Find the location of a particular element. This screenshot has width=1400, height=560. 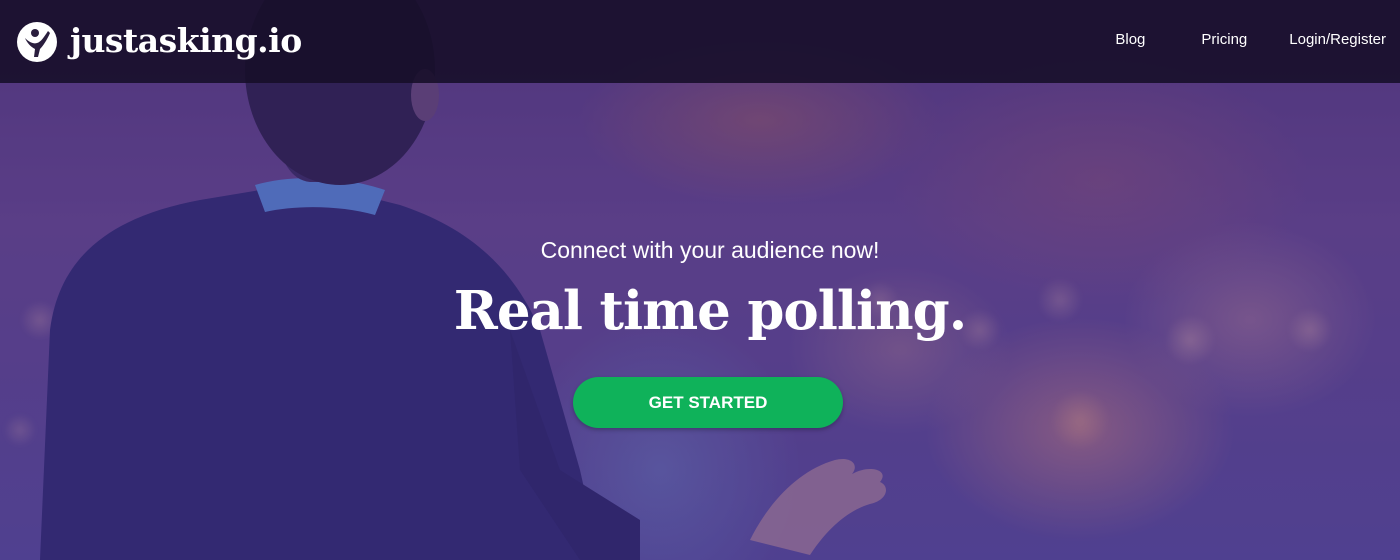

hero-tagline: Connect with your audience now! is located at coordinates (710, 250).